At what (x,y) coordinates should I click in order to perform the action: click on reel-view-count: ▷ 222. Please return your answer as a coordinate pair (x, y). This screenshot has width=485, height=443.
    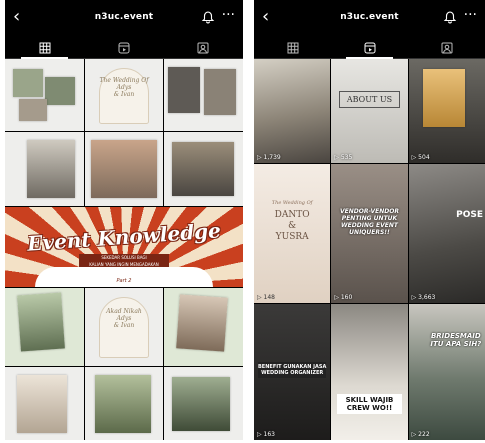
    Looking at the image, I should click on (420, 434).